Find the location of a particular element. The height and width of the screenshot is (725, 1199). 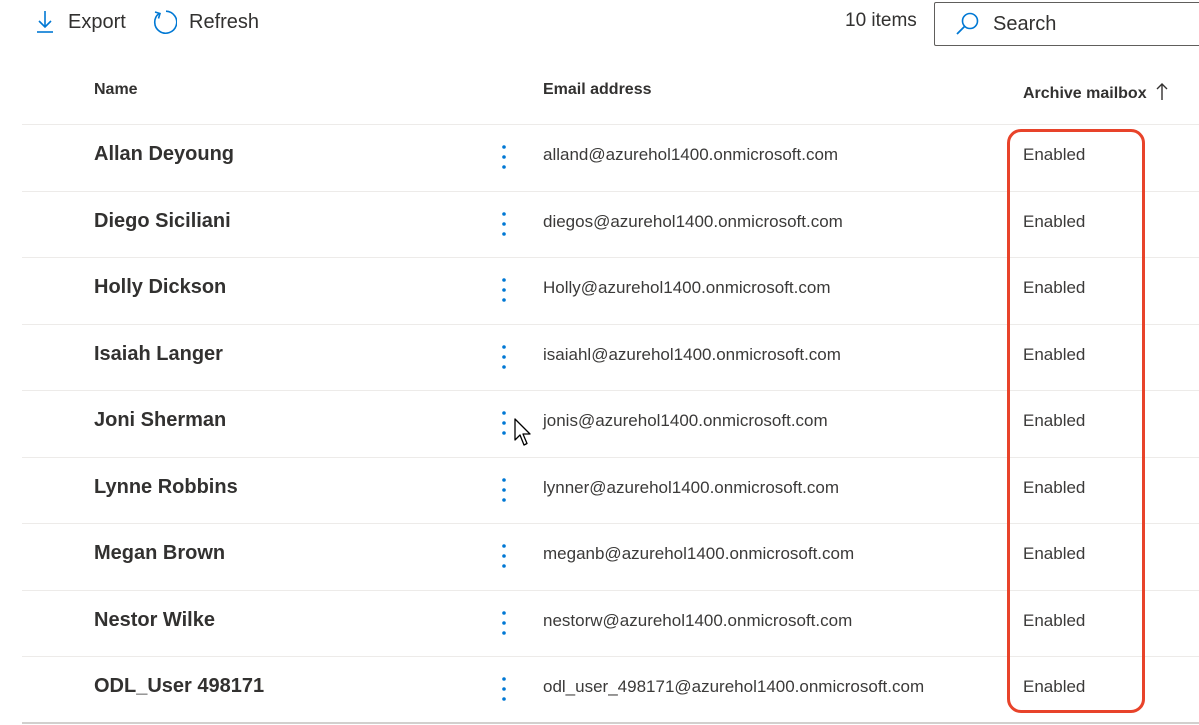

column-header-archive: Archive mailbox is located at coordinates (1096, 93).